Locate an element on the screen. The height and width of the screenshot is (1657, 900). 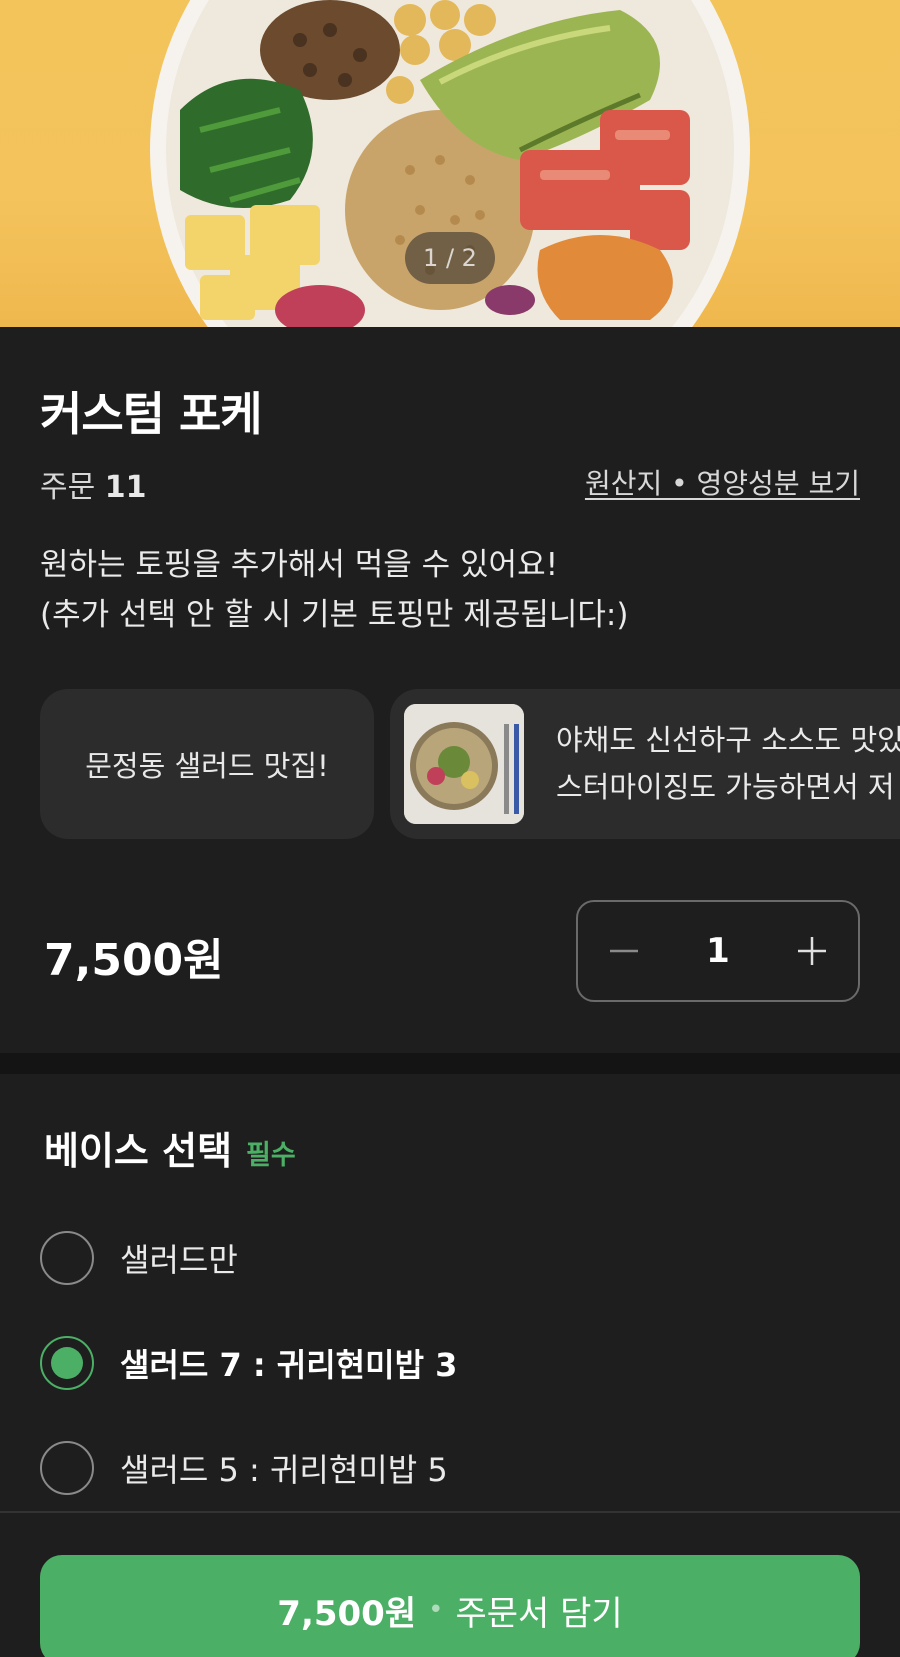
order-count-value: 11 is located at coordinates (125, 487).